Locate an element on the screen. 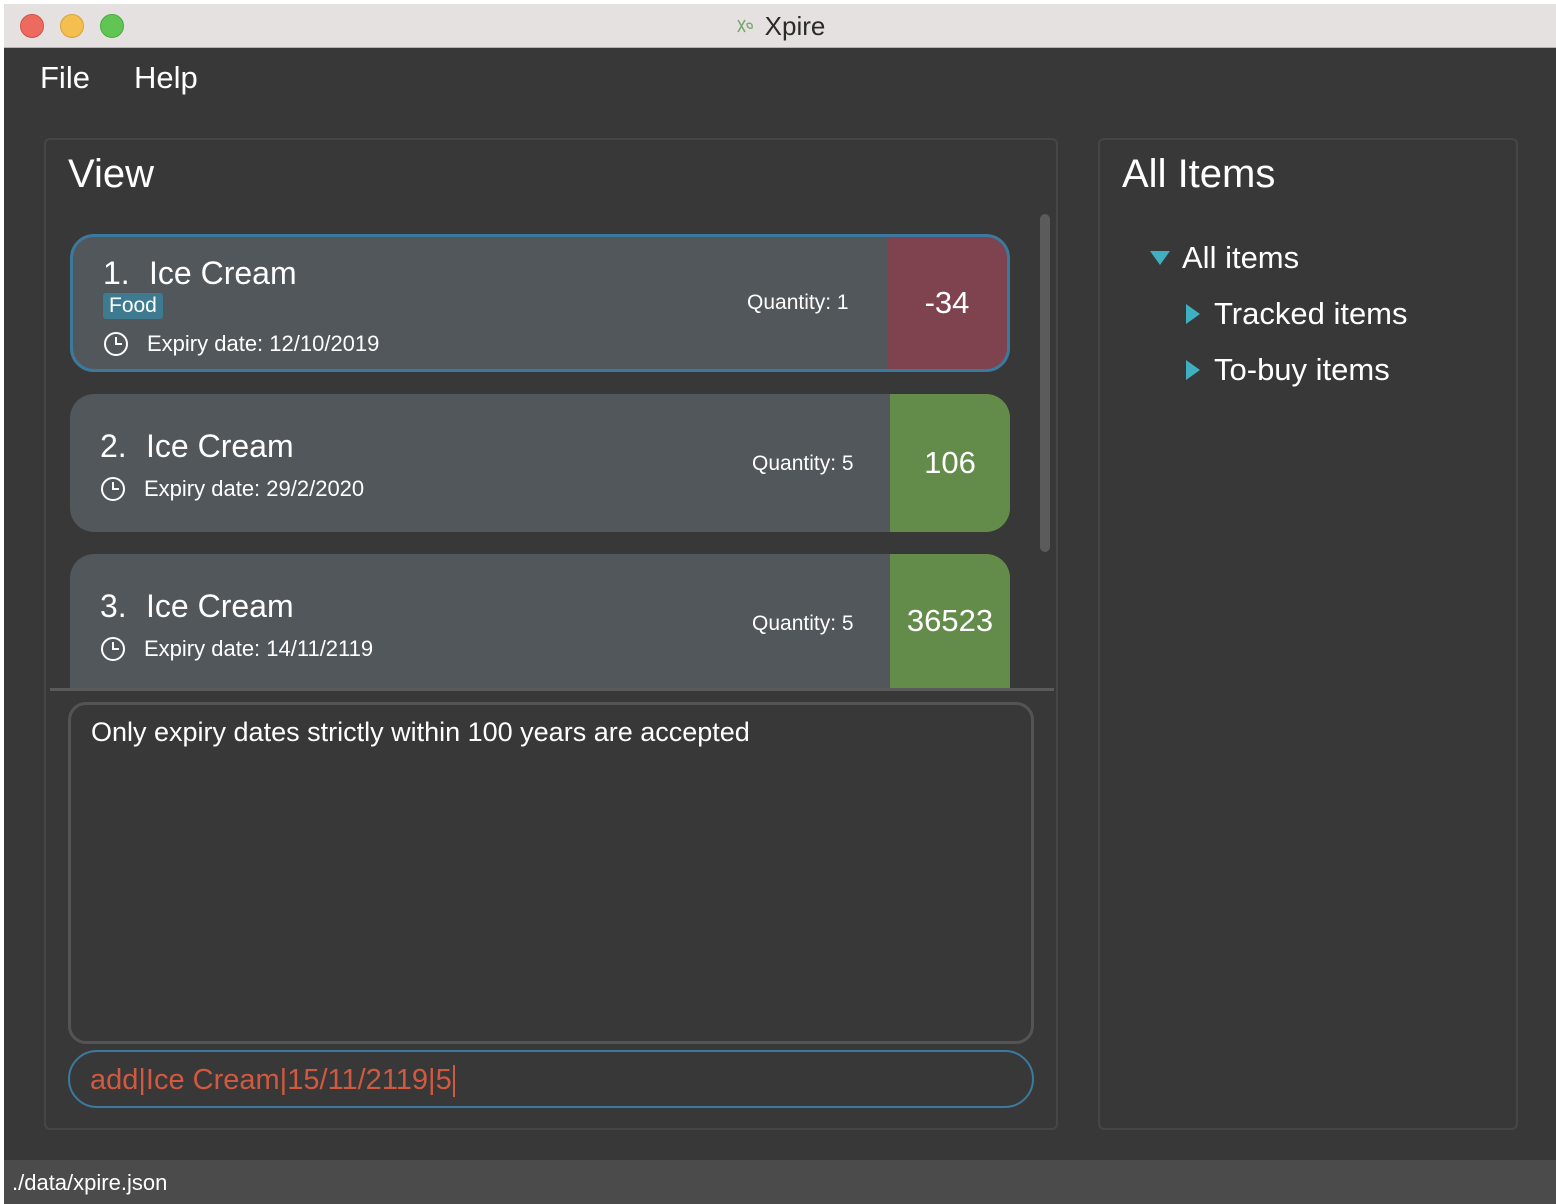 The height and width of the screenshot is (1204, 1556). item-name: 1. Ice Cream is located at coordinates (200, 273).